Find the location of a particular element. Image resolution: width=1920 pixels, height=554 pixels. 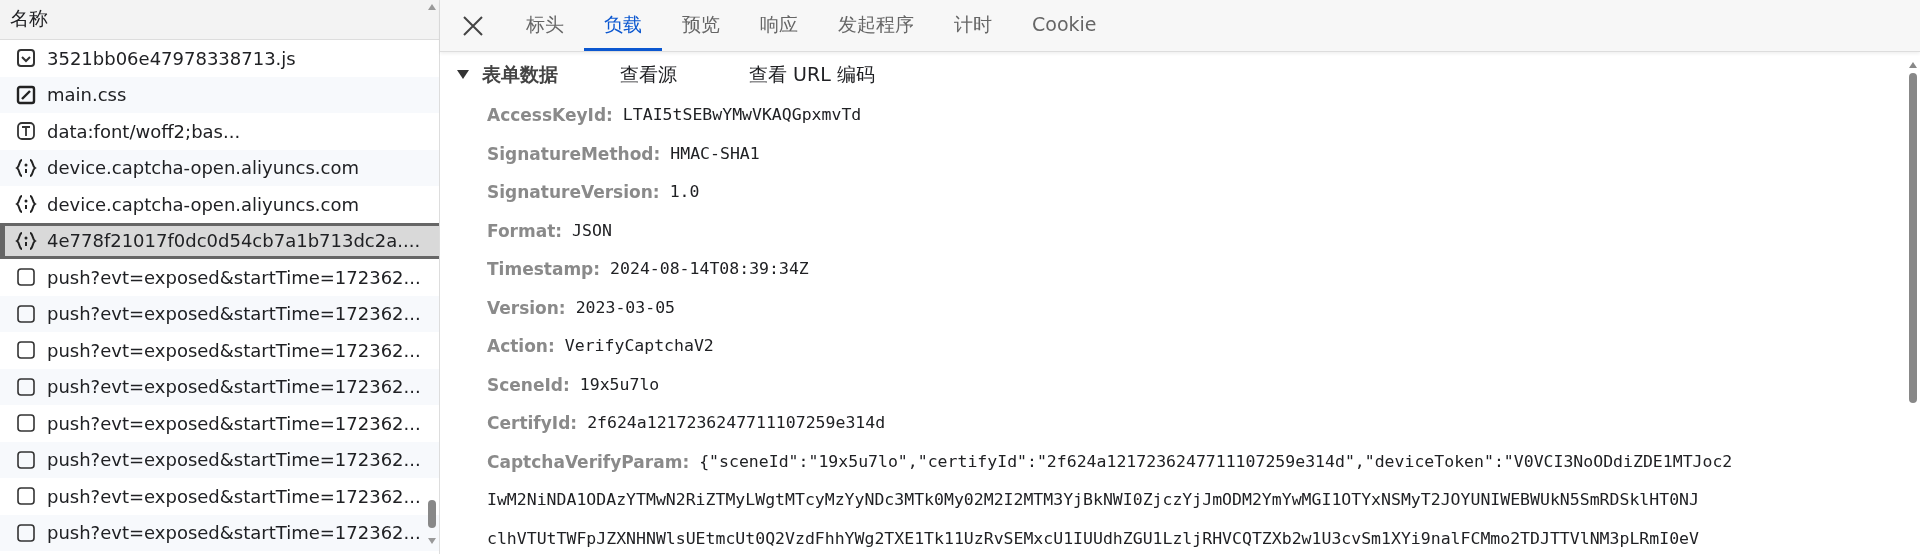

field-value: 2f624a1217236247711107259e314d is located at coordinates (736, 423).